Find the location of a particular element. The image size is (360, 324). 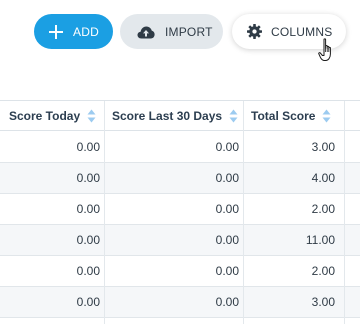

cell-total-score: 4.00 is located at coordinates (323, 178).